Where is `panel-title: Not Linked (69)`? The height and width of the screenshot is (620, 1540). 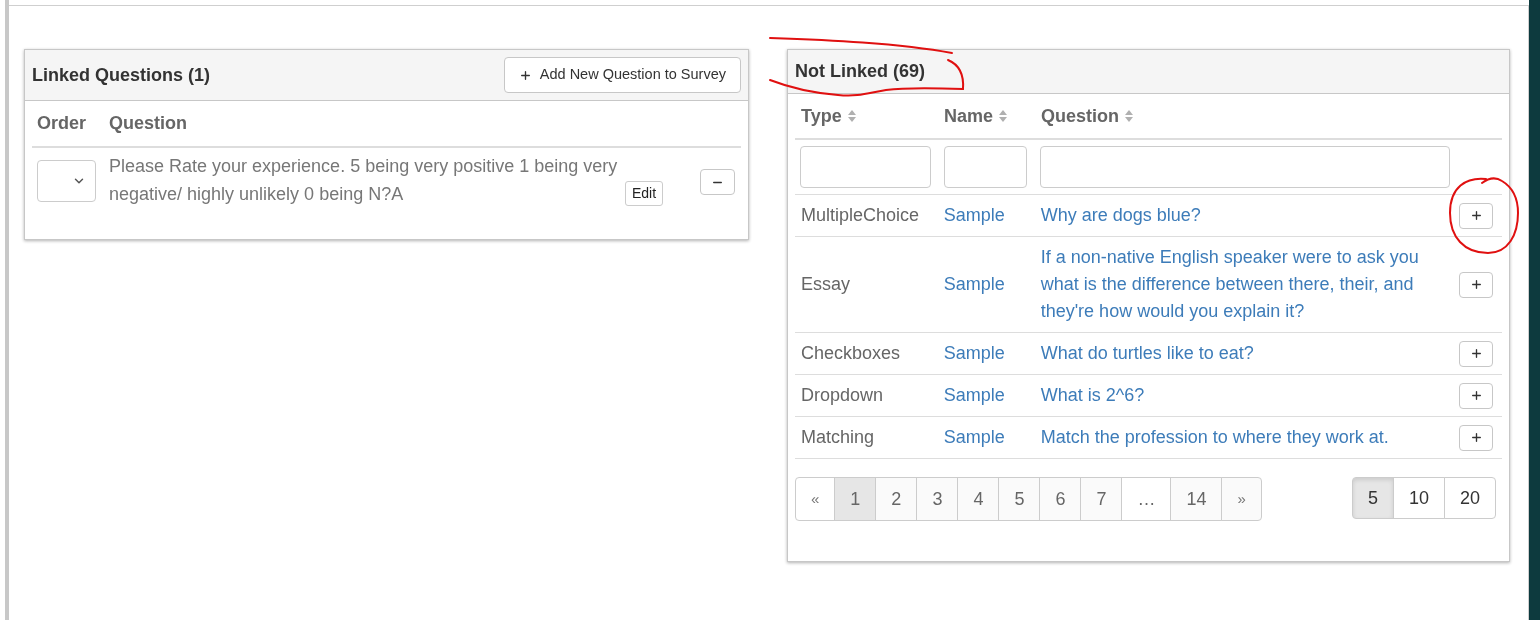 panel-title: Not Linked (69) is located at coordinates (860, 71).